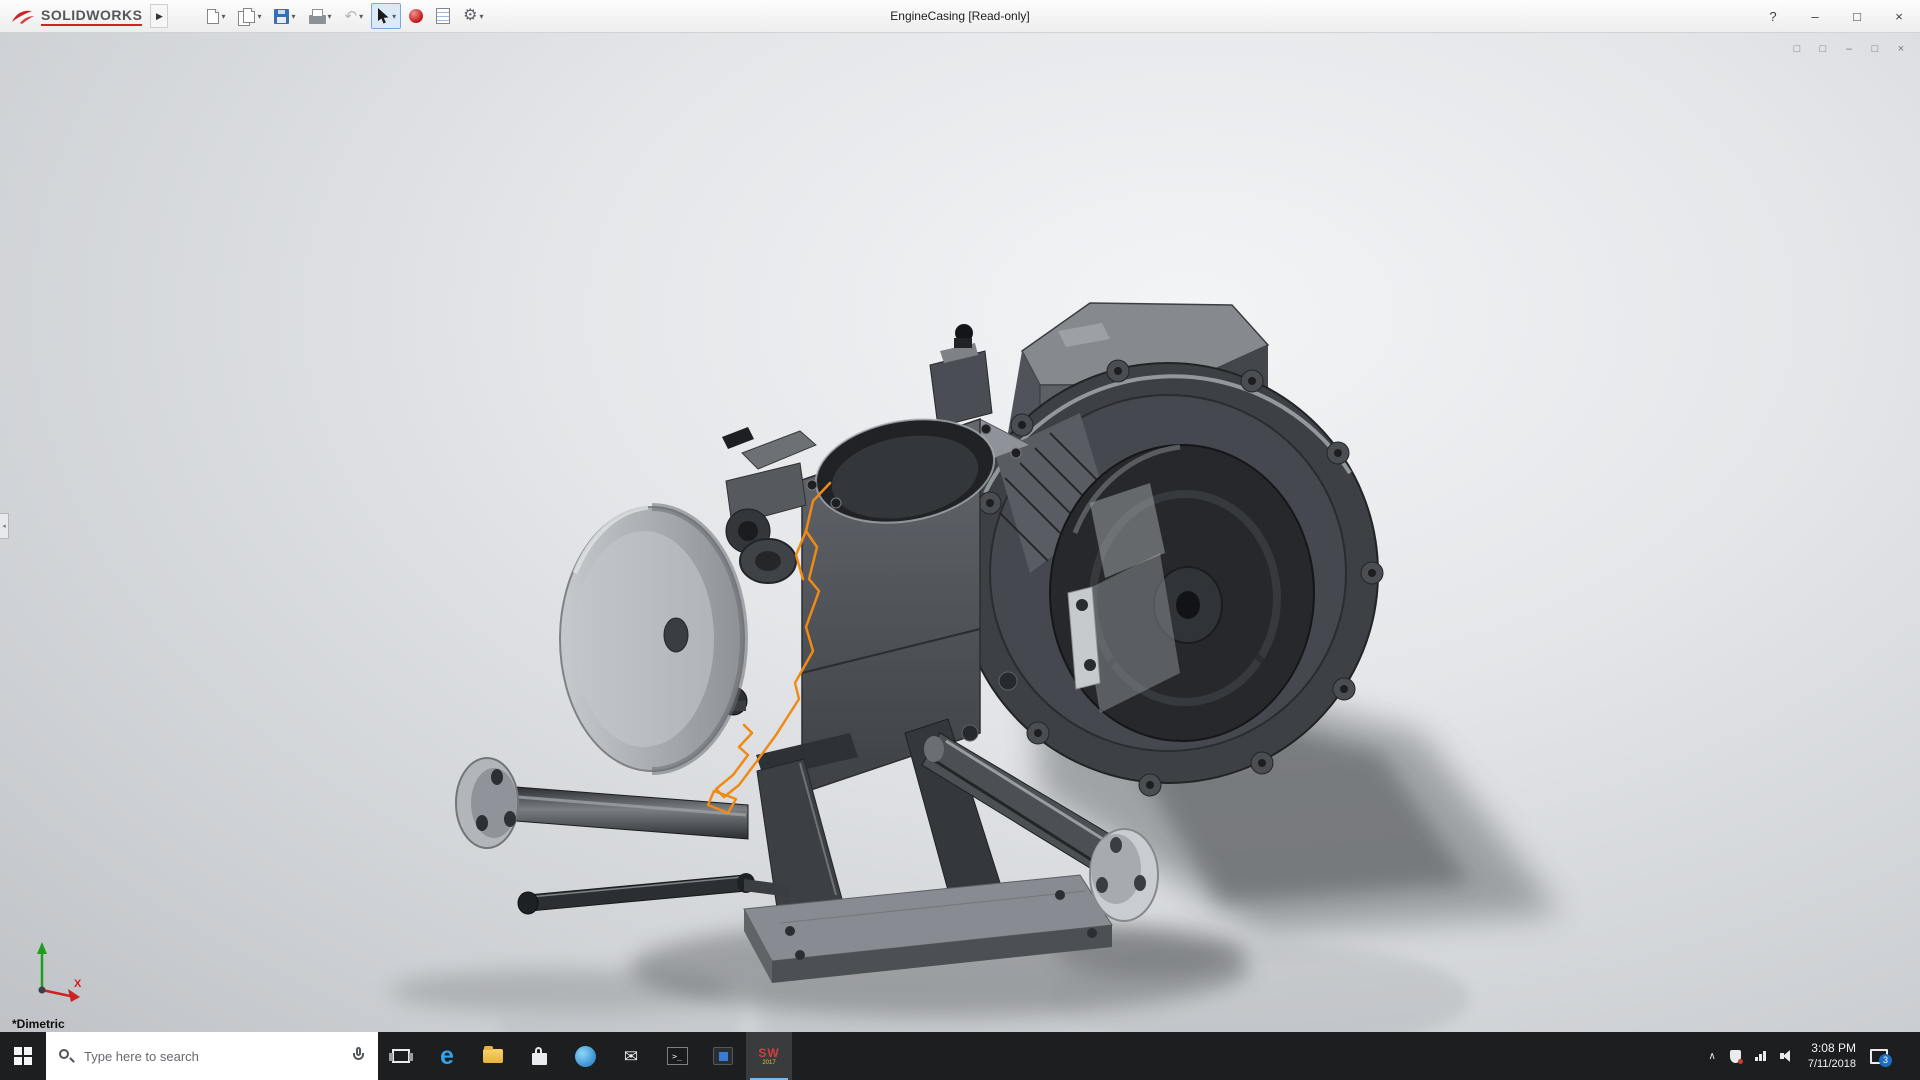 This screenshot has height=1080, width=1920. Describe the element at coordinates (769, 1052) in the screenshot. I see `solidworks-app-text: SW` at that location.